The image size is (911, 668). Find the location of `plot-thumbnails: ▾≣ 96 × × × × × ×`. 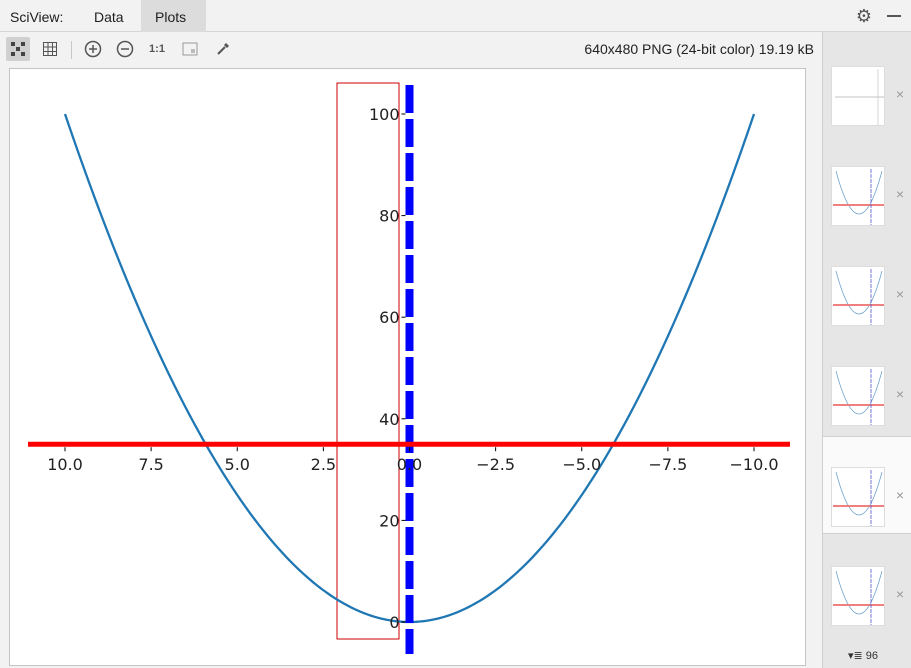

plot-thumbnails: ▾≣ 96 × × × × × × is located at coordinates (866, 350).